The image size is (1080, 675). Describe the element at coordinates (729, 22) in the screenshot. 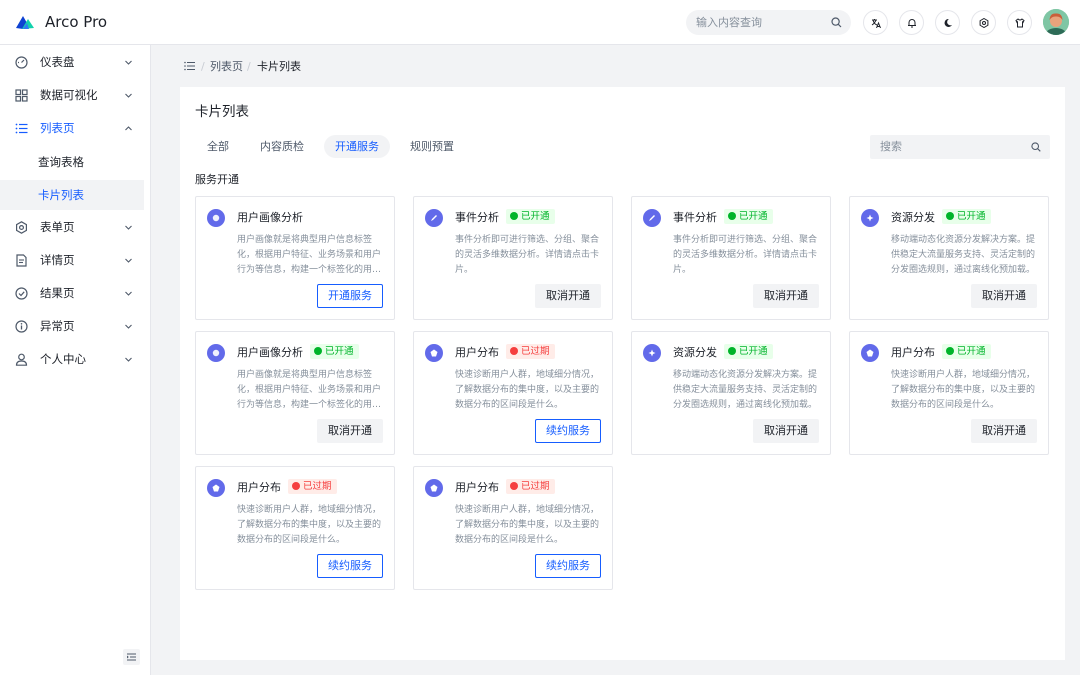

I see `global-search-placeholder: 输入内容查询` at that location.